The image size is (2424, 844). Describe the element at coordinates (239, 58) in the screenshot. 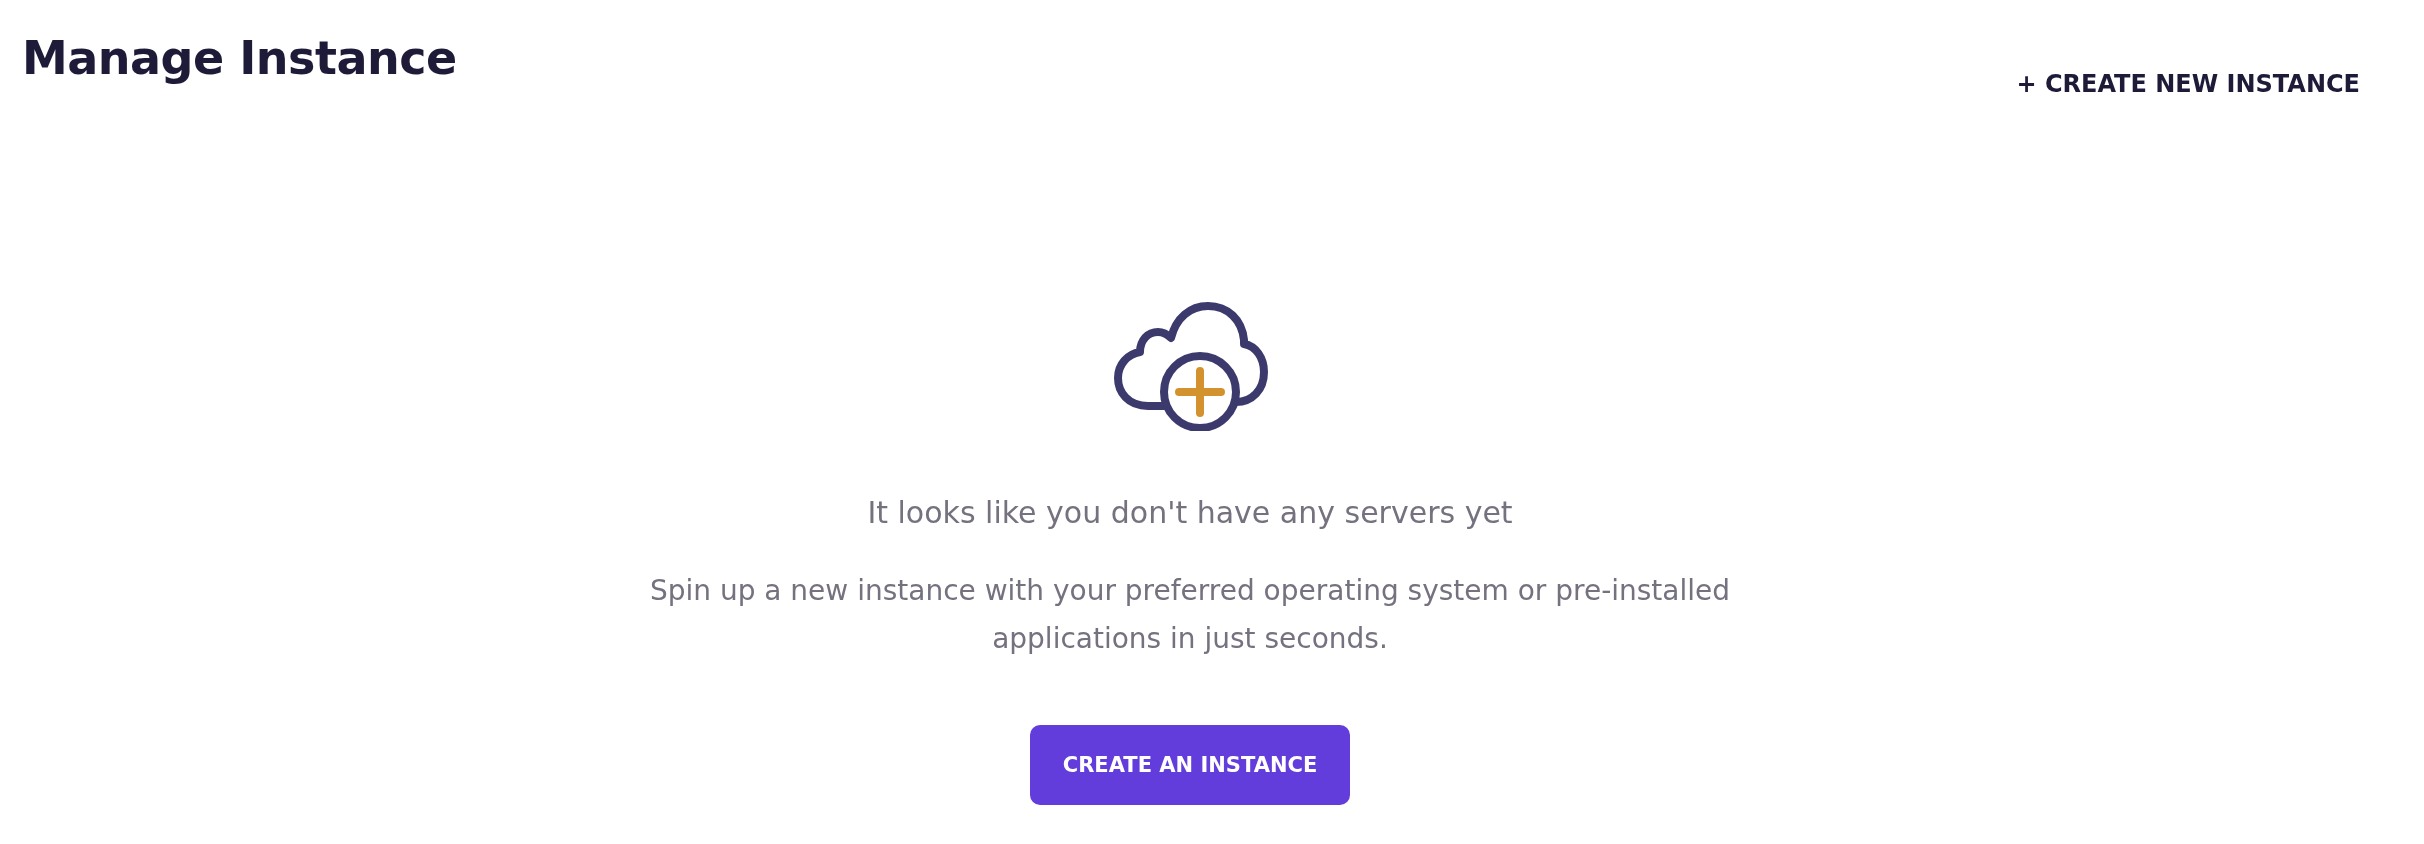

I see `page-title: Manage Instance` at that location.